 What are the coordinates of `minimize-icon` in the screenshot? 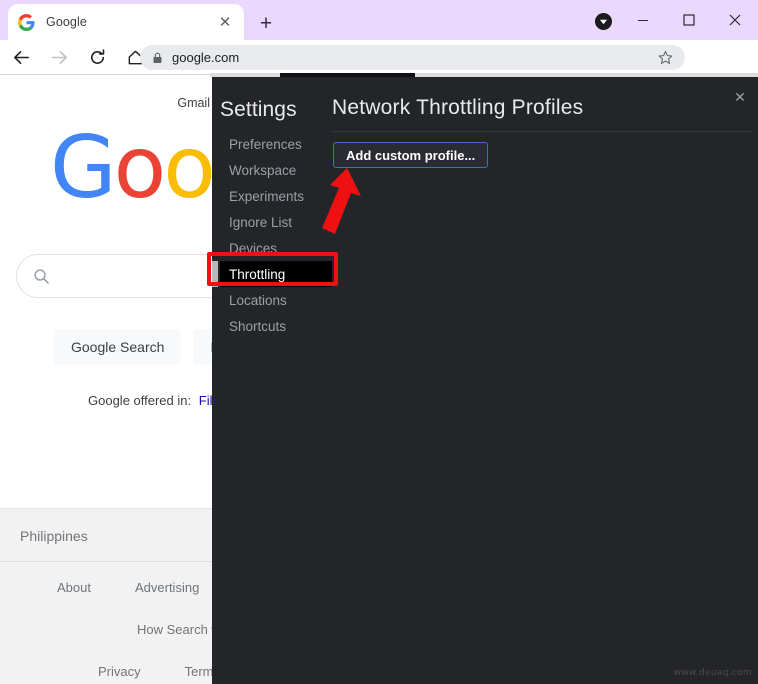 It's located at (643, 20).